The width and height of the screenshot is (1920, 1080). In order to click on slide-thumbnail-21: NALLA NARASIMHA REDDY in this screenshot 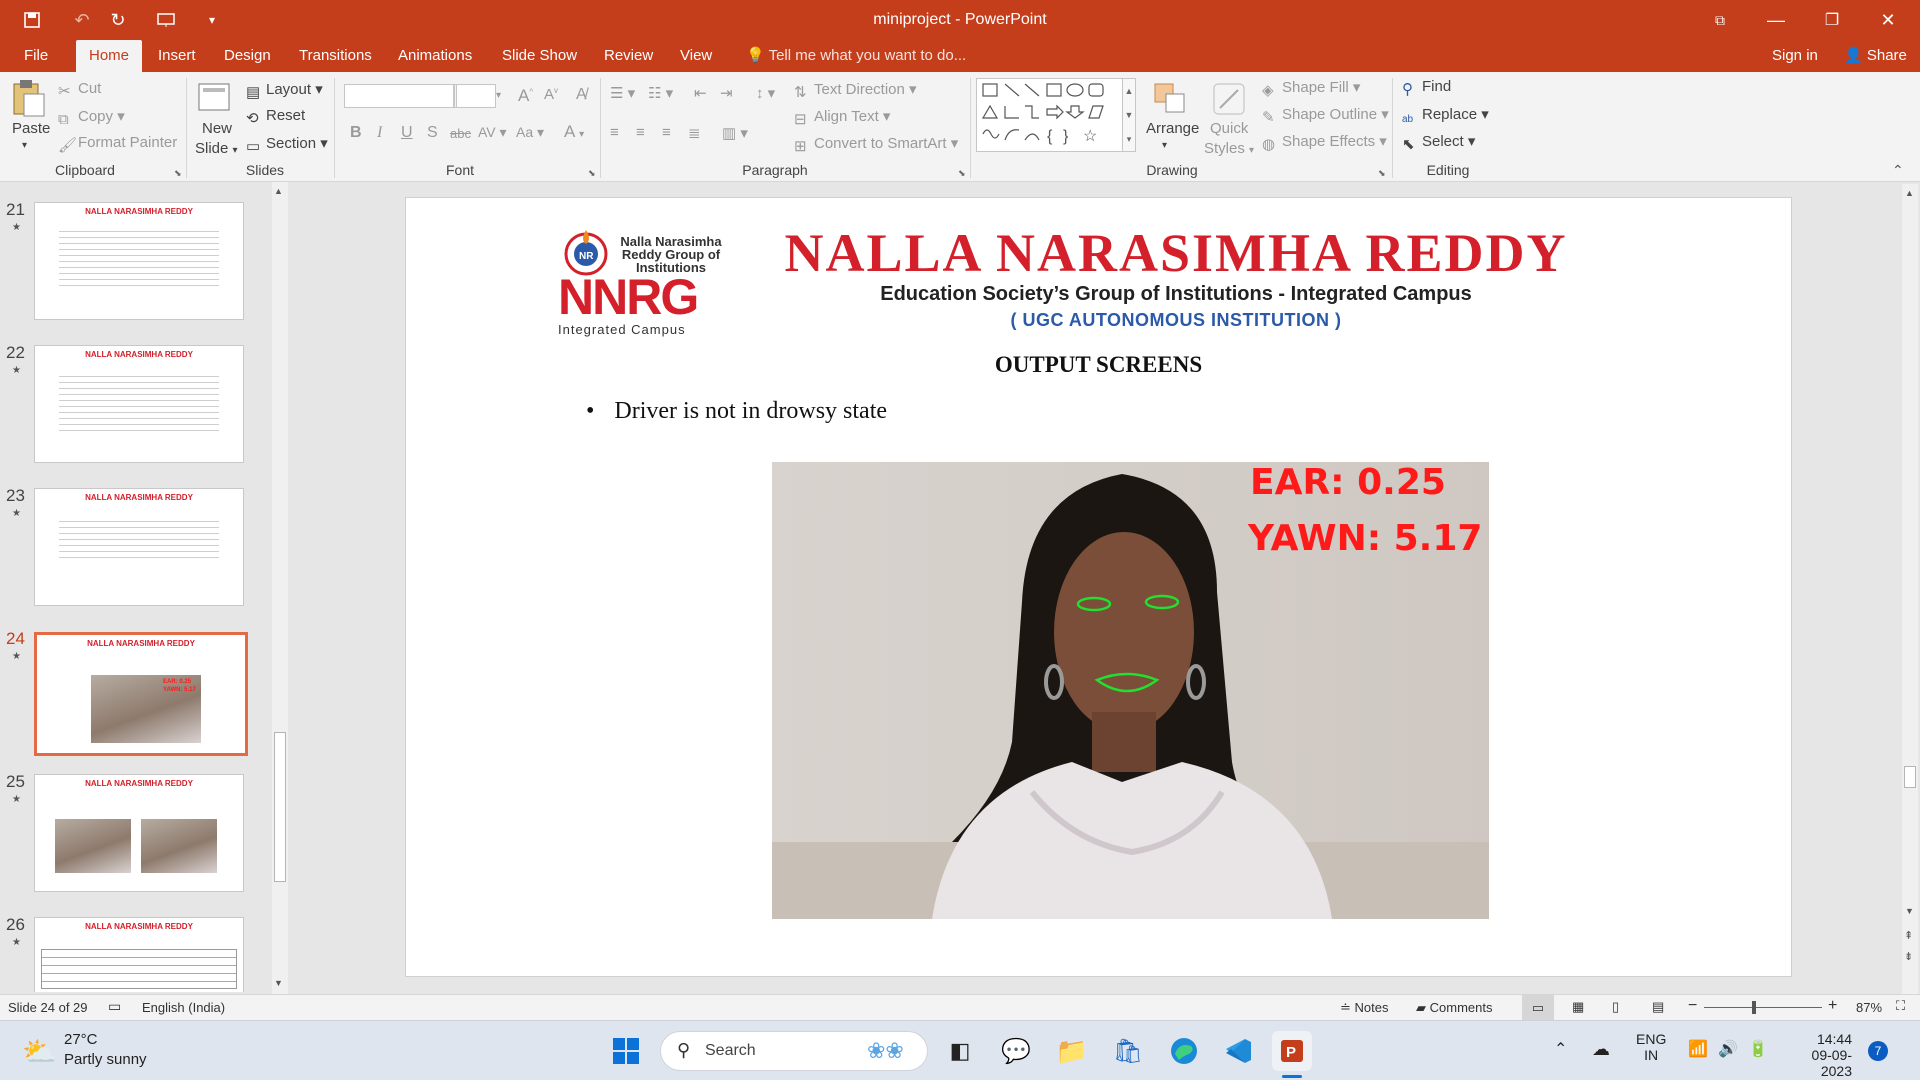, I will do `click(139, 261)`.